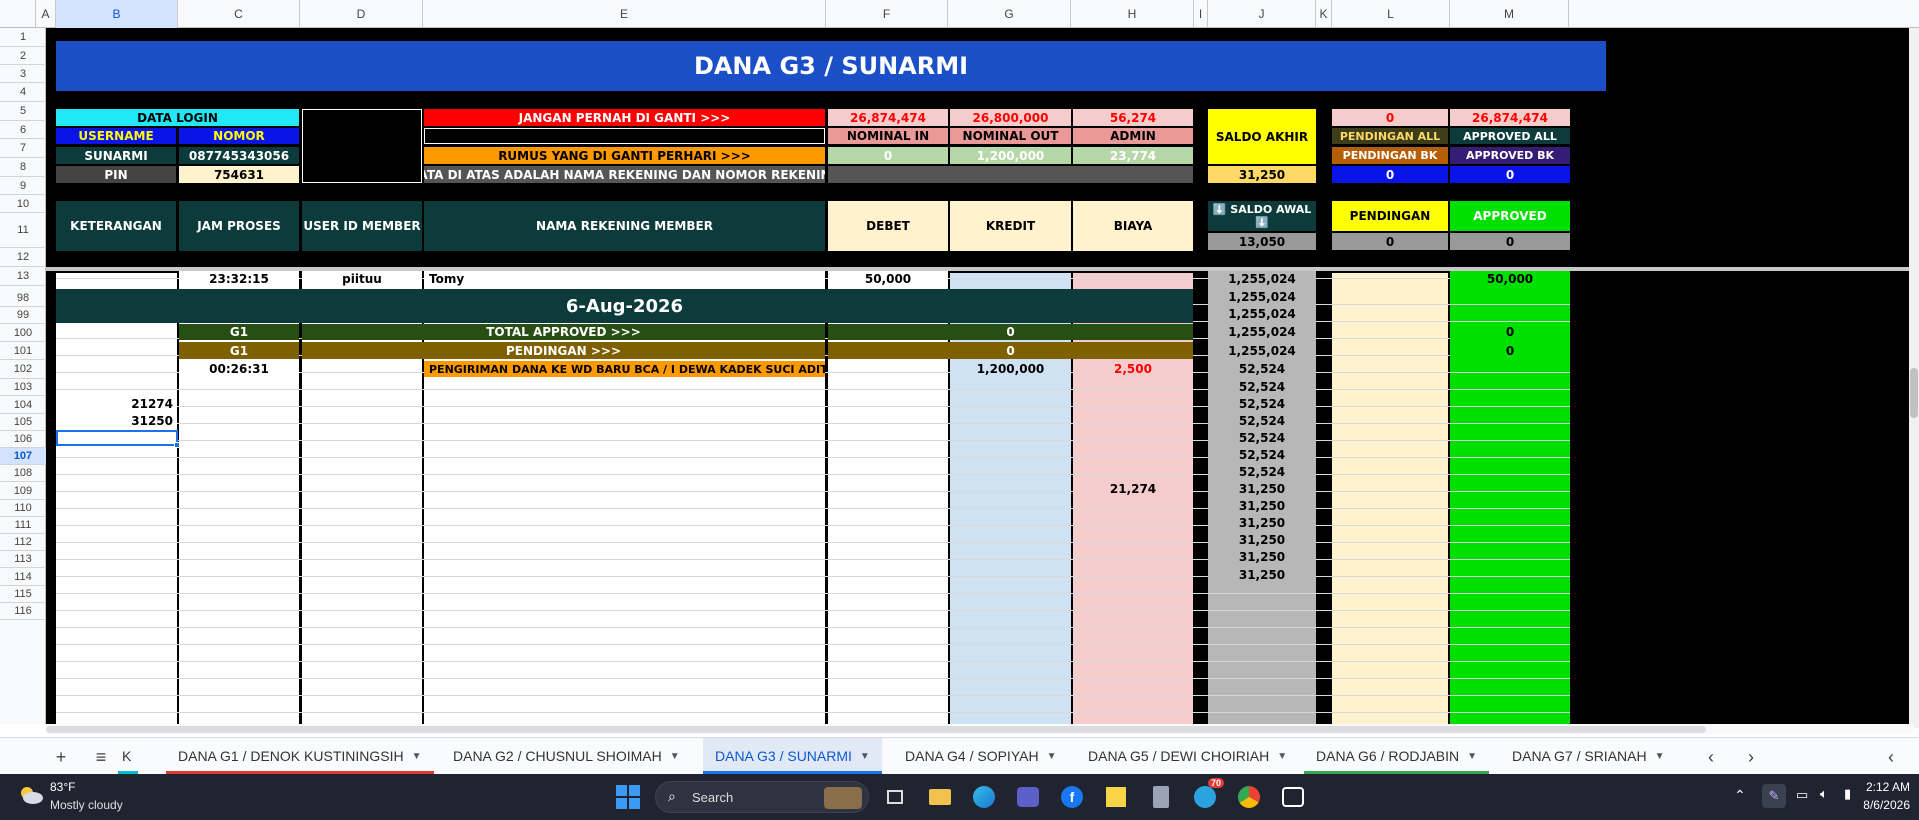  I want to click on sheet-tab-partial: K, so click(128, 756).